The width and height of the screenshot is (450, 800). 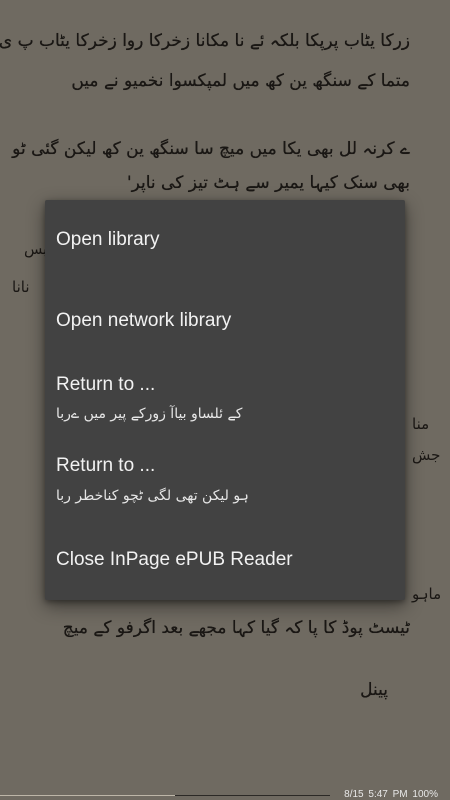 What do you see at coordinates (388, 794) in the screenshot?
I see `clock: 5:47 PM` at bounding box center [388, 794].